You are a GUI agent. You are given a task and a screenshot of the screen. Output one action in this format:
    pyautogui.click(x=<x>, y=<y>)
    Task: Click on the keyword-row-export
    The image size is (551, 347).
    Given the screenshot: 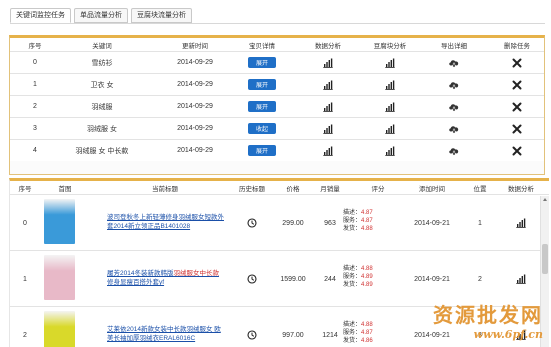 What is the action you would take?
    pyautogui.click(x=454, y=150)
    